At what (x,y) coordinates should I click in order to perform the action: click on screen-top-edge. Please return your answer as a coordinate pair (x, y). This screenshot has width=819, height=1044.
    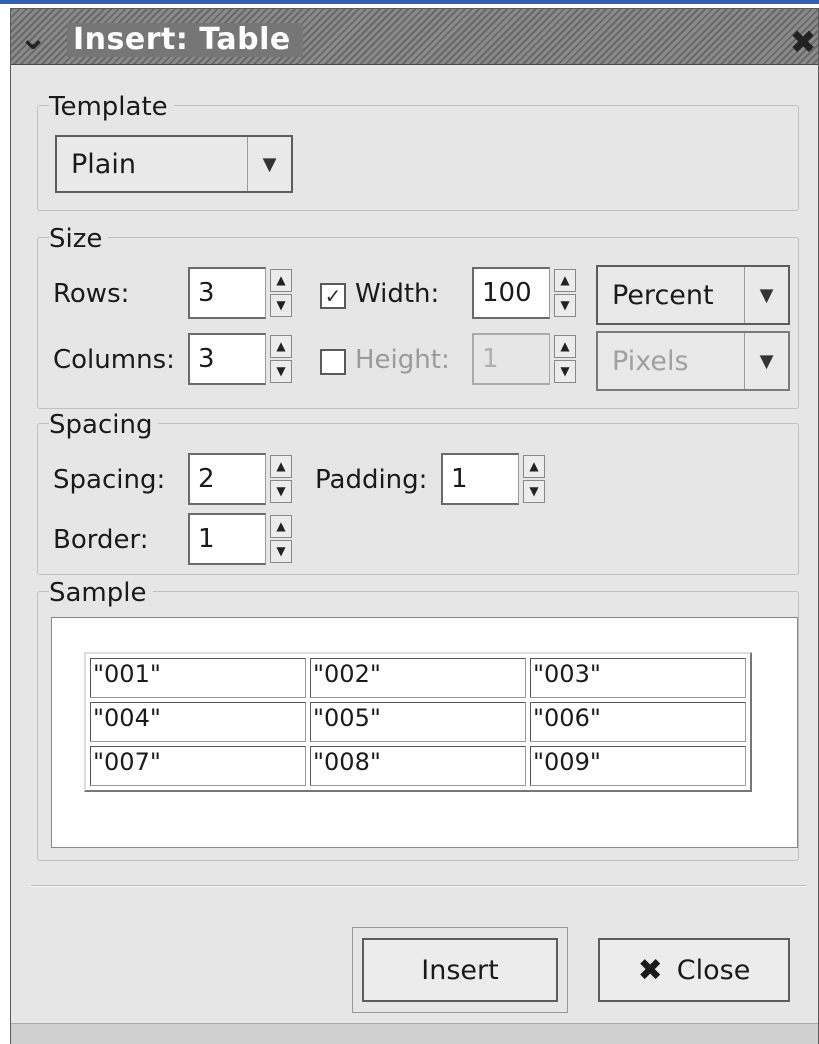
    Looking at the image, I should click on (409, 2).